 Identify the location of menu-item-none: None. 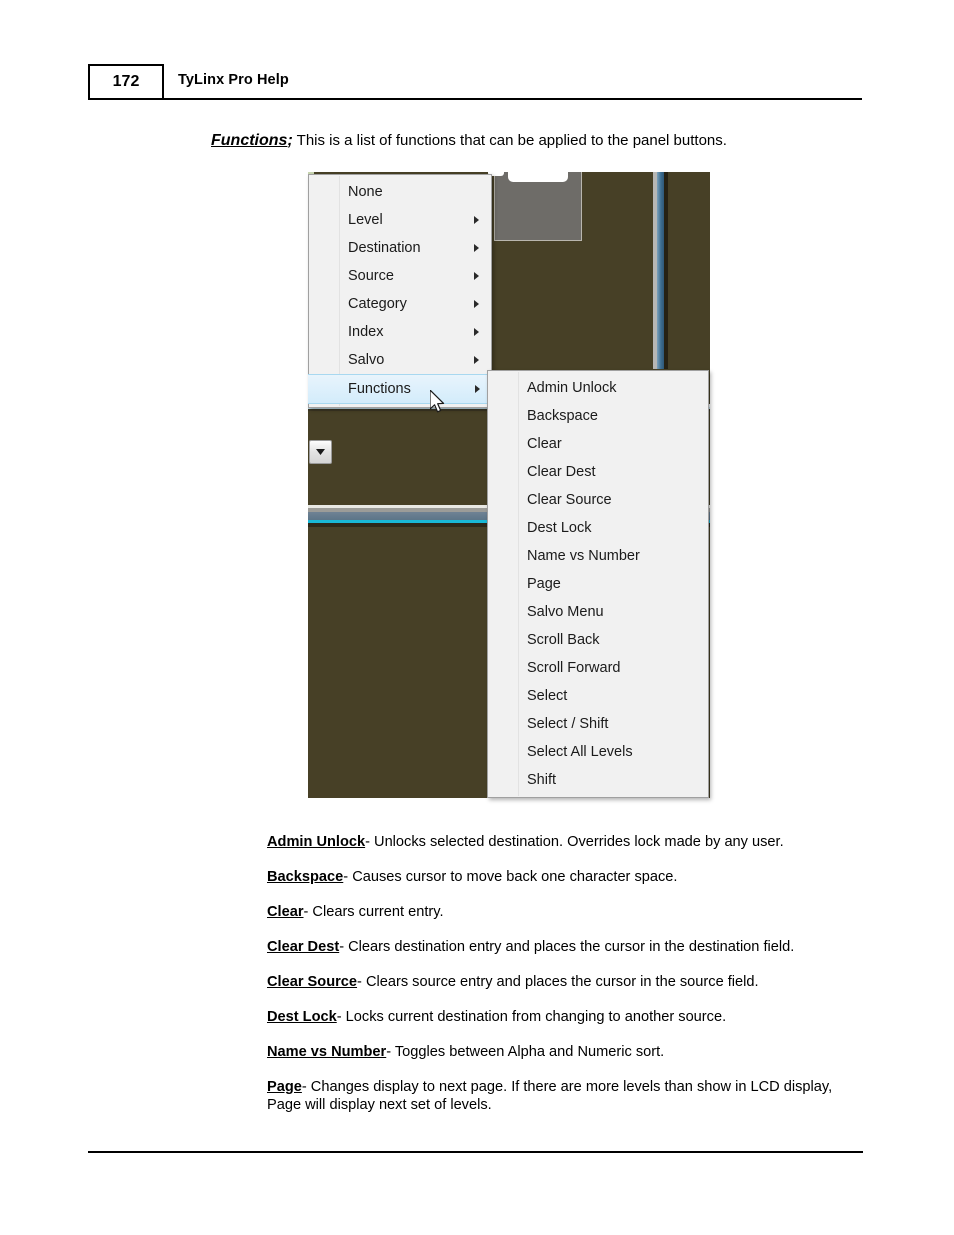
(400, 192).